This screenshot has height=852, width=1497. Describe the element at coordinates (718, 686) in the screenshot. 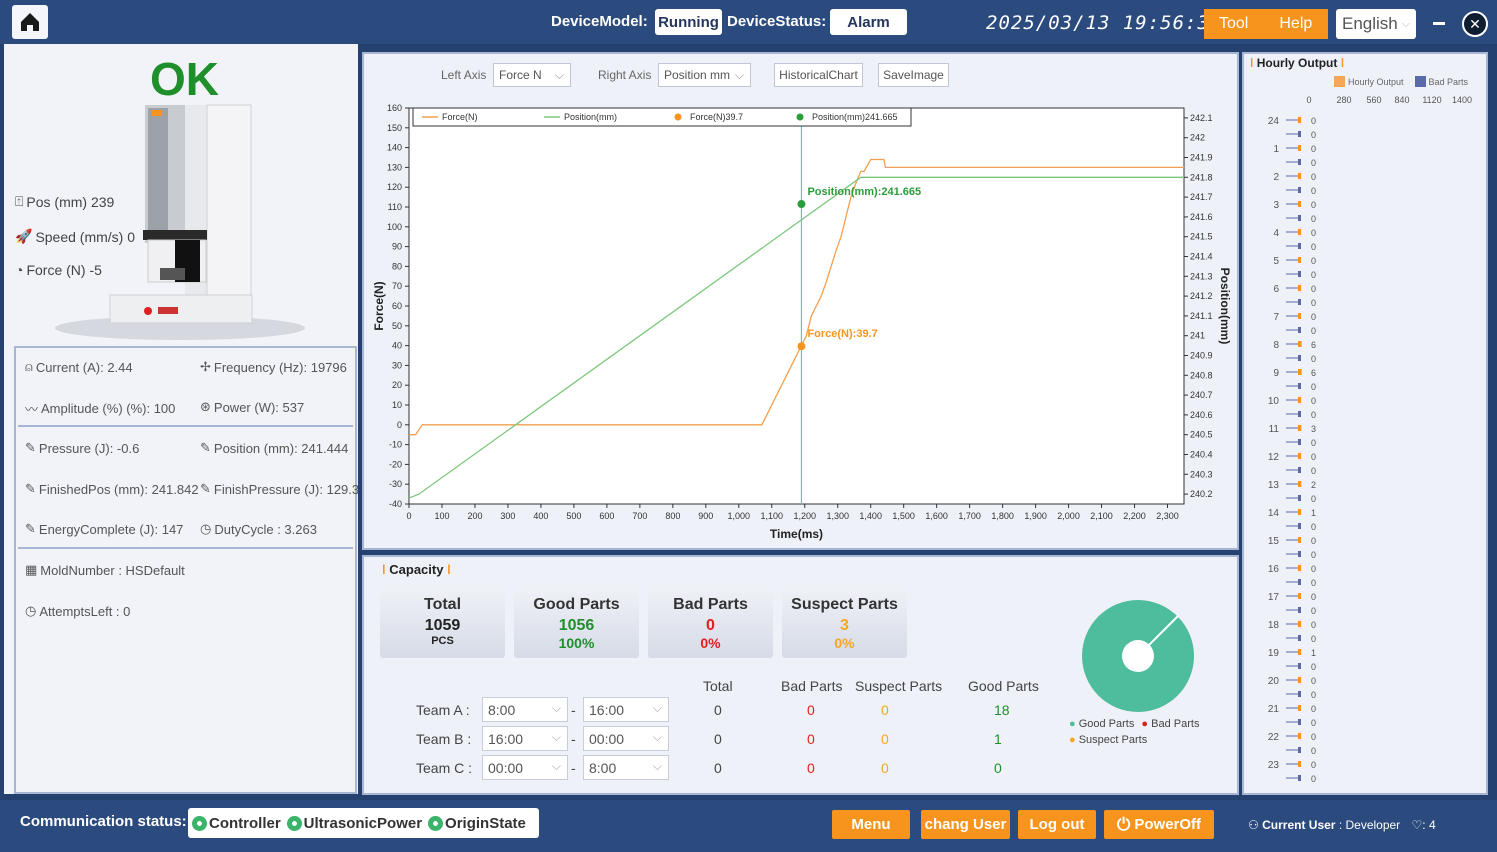

I see `team-col-header: Total` at that location.